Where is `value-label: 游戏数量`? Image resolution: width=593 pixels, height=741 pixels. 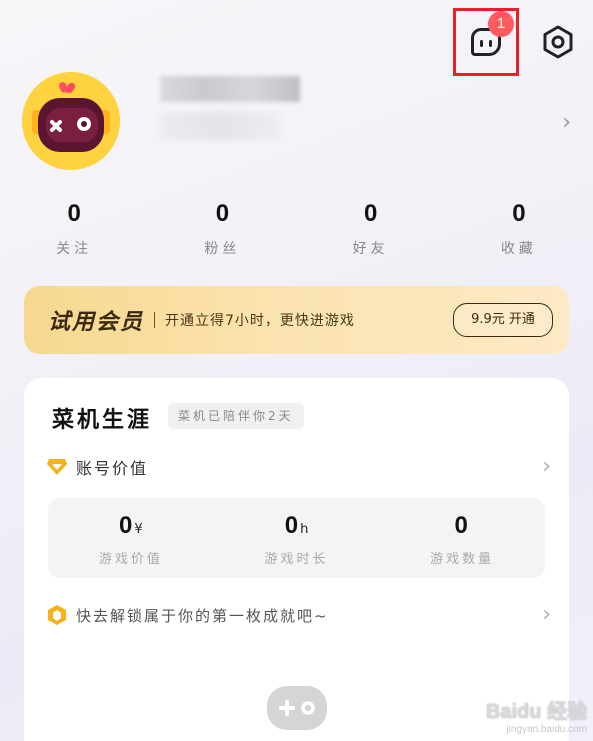 value-label: 游戏数量 is located at coordinates (462, 559).